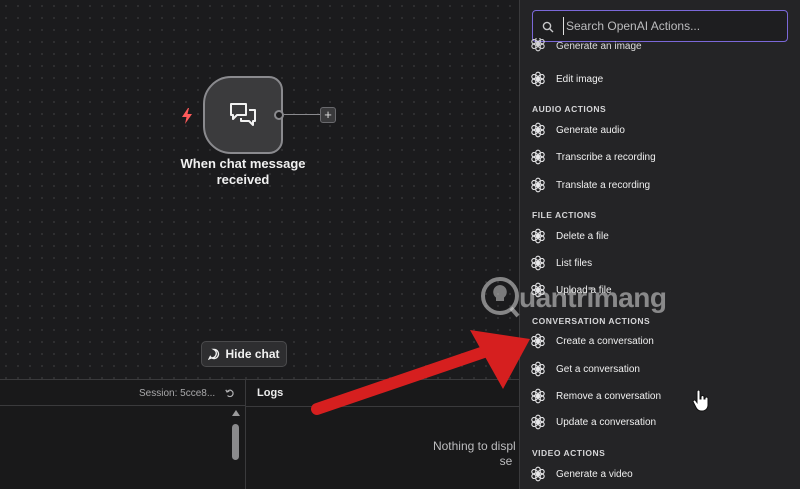 This screenshot has width=800, height=489. I want to click on action-item-generate-image: Generate an image, so click(661, 45).